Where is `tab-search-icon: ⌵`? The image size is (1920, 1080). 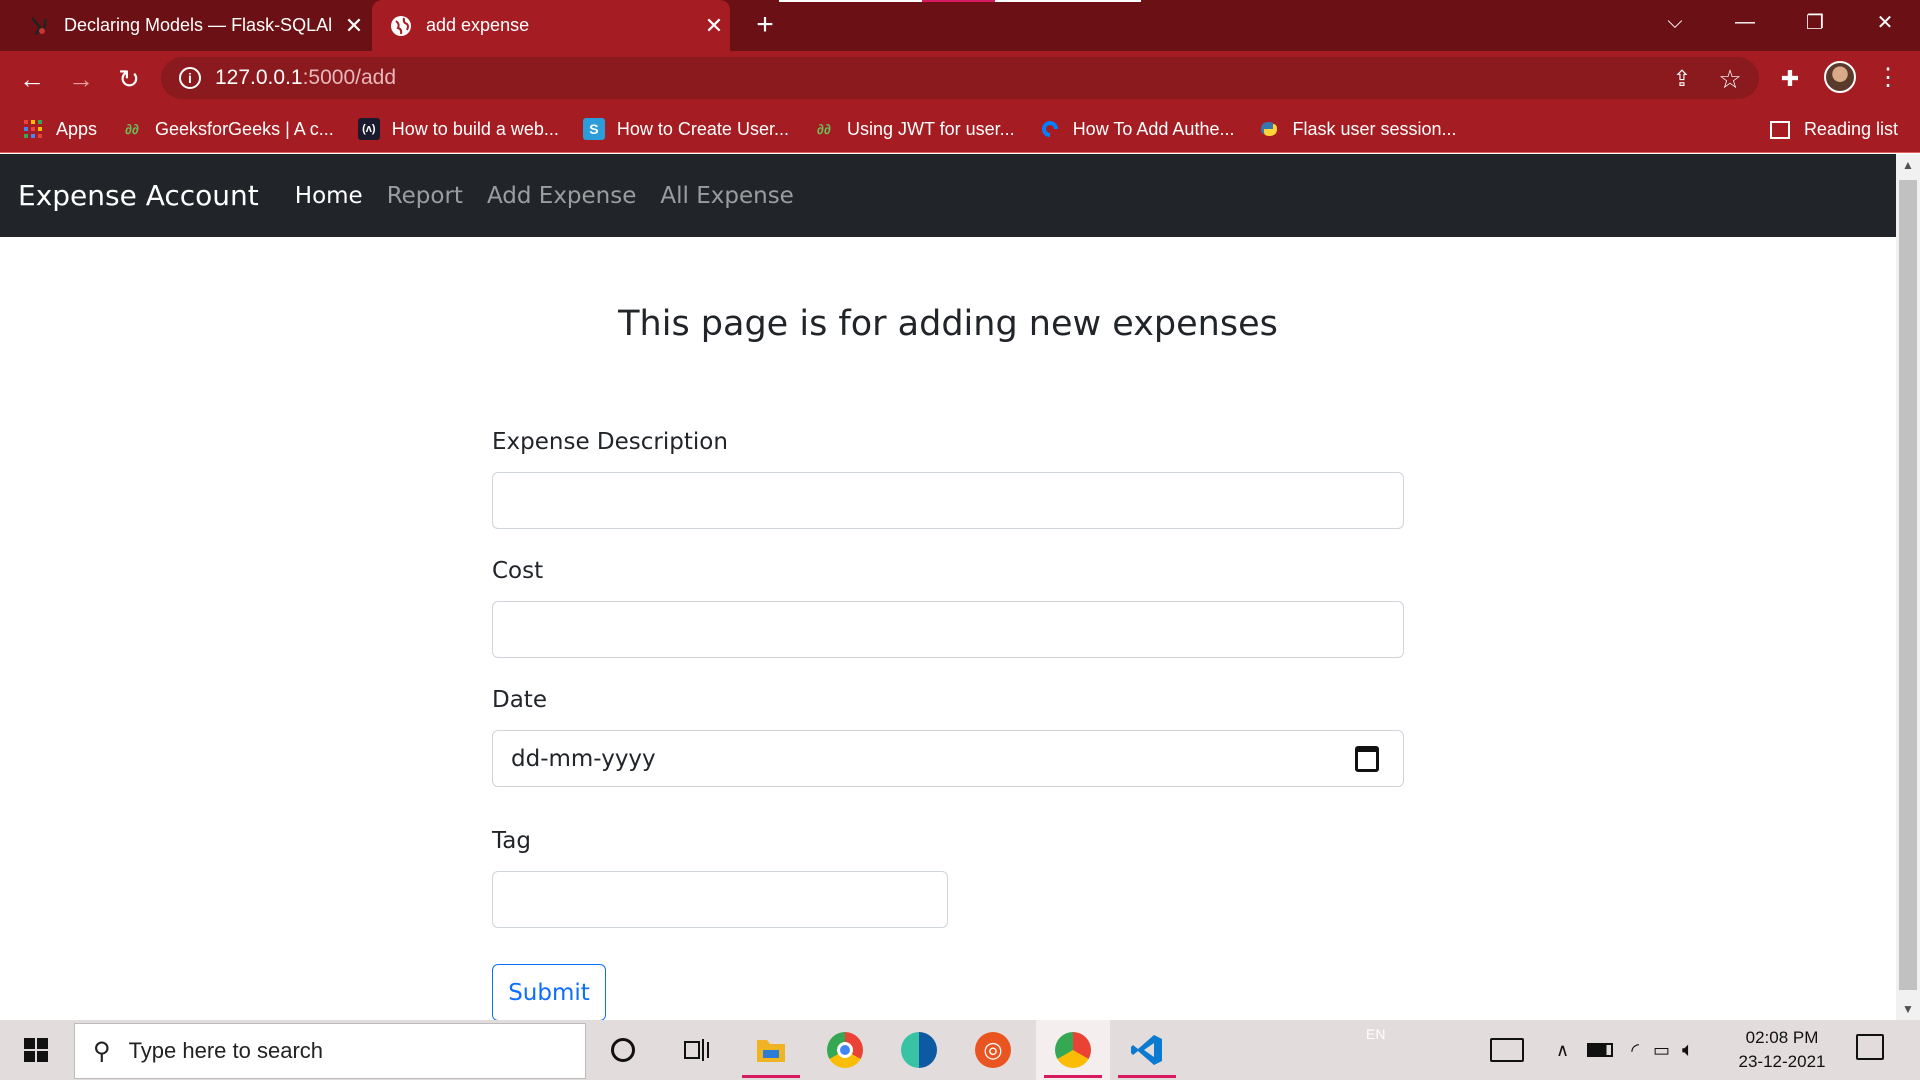
tab-search-icon: ⌵ is located at coordinates (1675, 22).